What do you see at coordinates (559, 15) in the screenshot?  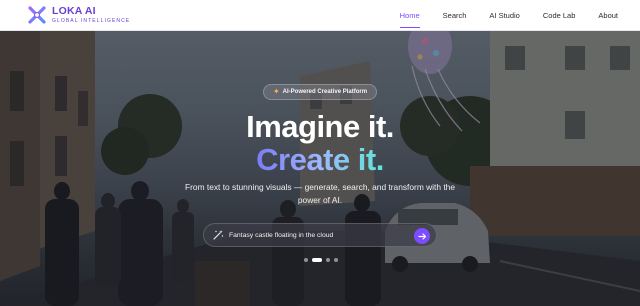 I see `nav-code-lab: Code Lab` at bounding box center [559, 15].